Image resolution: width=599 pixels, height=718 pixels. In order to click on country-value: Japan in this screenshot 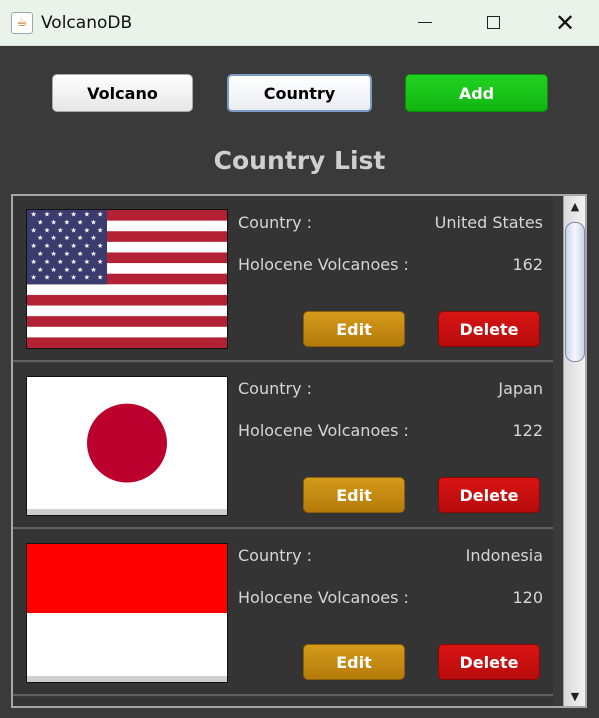, I will do `click(520, 388)`.